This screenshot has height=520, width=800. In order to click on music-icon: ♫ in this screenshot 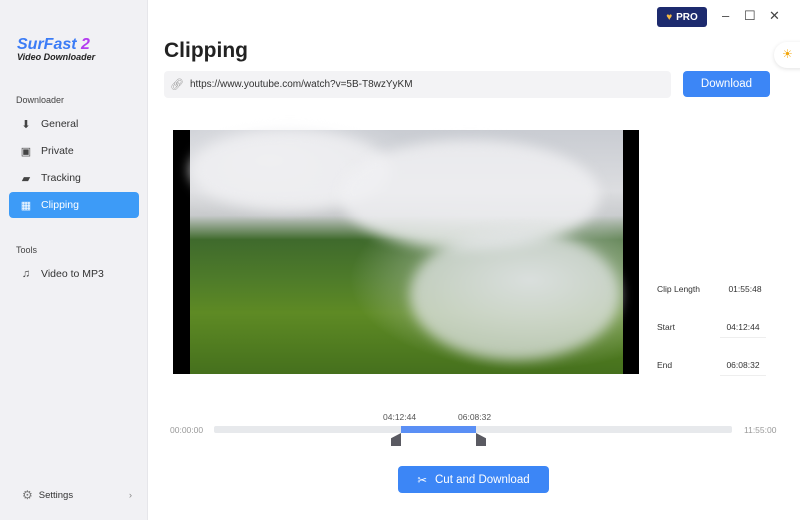, I will do `click(26, 274)`.